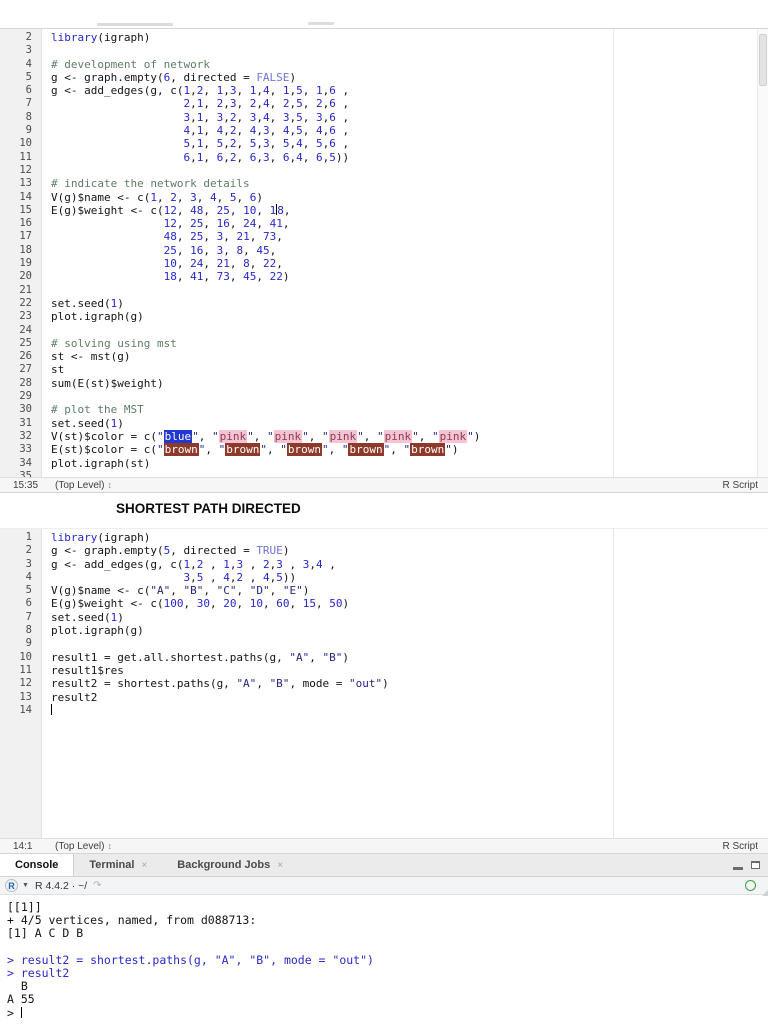 The width and height of the screenshot is (768, 1024). What do you see at coordinates (28, 537) in the screenshot?
I see `line-number: 1` at bounding box center [28, 537].